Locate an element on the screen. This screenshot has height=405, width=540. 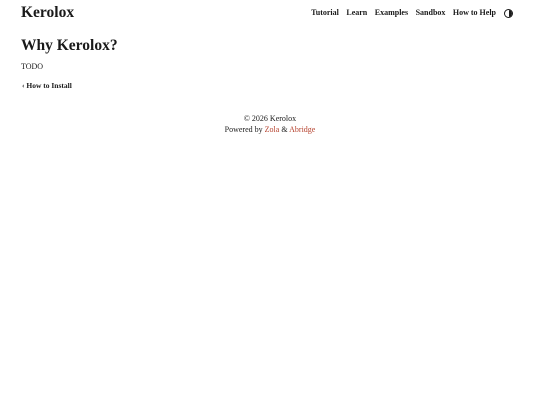
theme-toggle-fill is located at coordinates (510, 13).